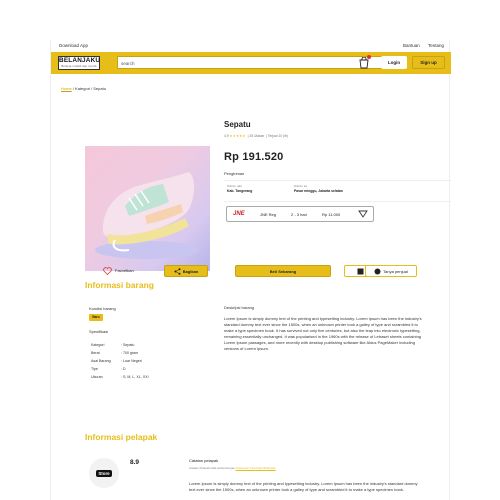  I want to click on share-icon, so click(177, 272).